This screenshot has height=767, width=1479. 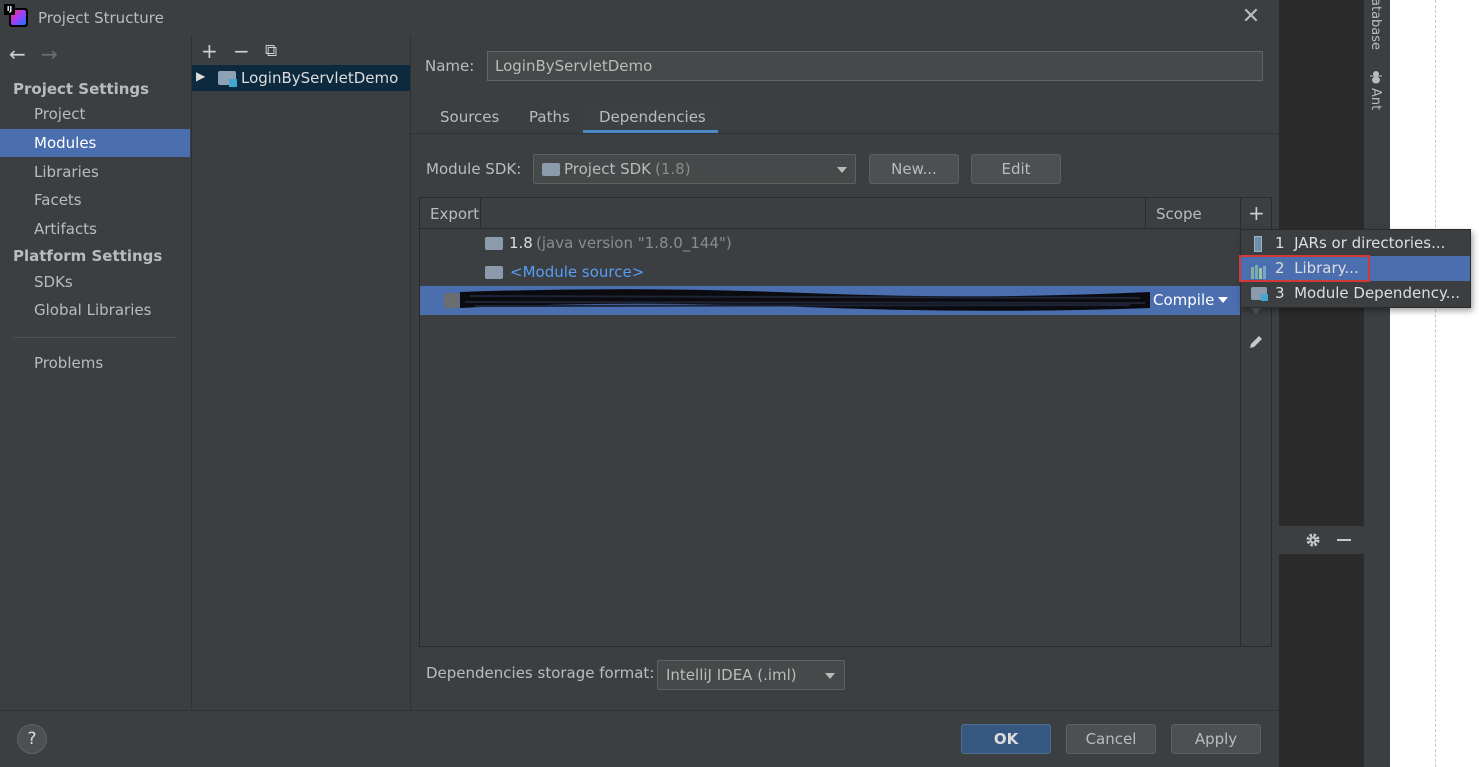 I want to click on tab-paths: Paths, so click(x=549, y=117).